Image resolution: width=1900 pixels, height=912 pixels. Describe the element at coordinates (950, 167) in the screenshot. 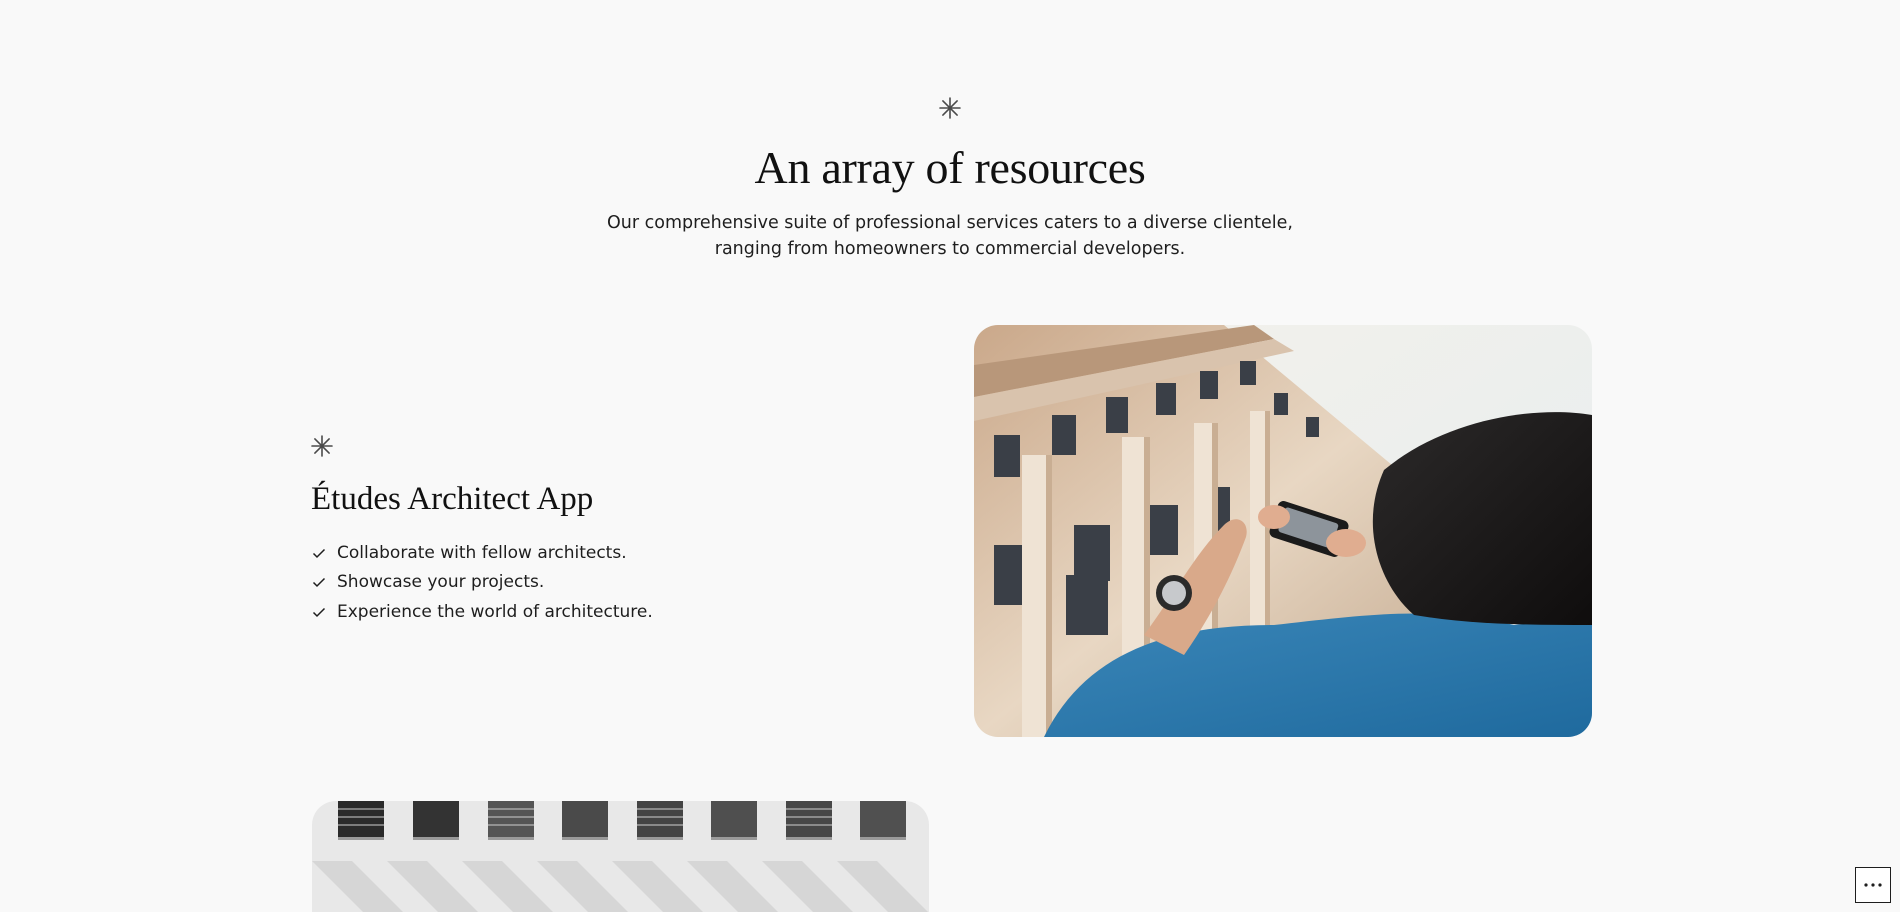

I see `page-title: An array of resources` at that location.